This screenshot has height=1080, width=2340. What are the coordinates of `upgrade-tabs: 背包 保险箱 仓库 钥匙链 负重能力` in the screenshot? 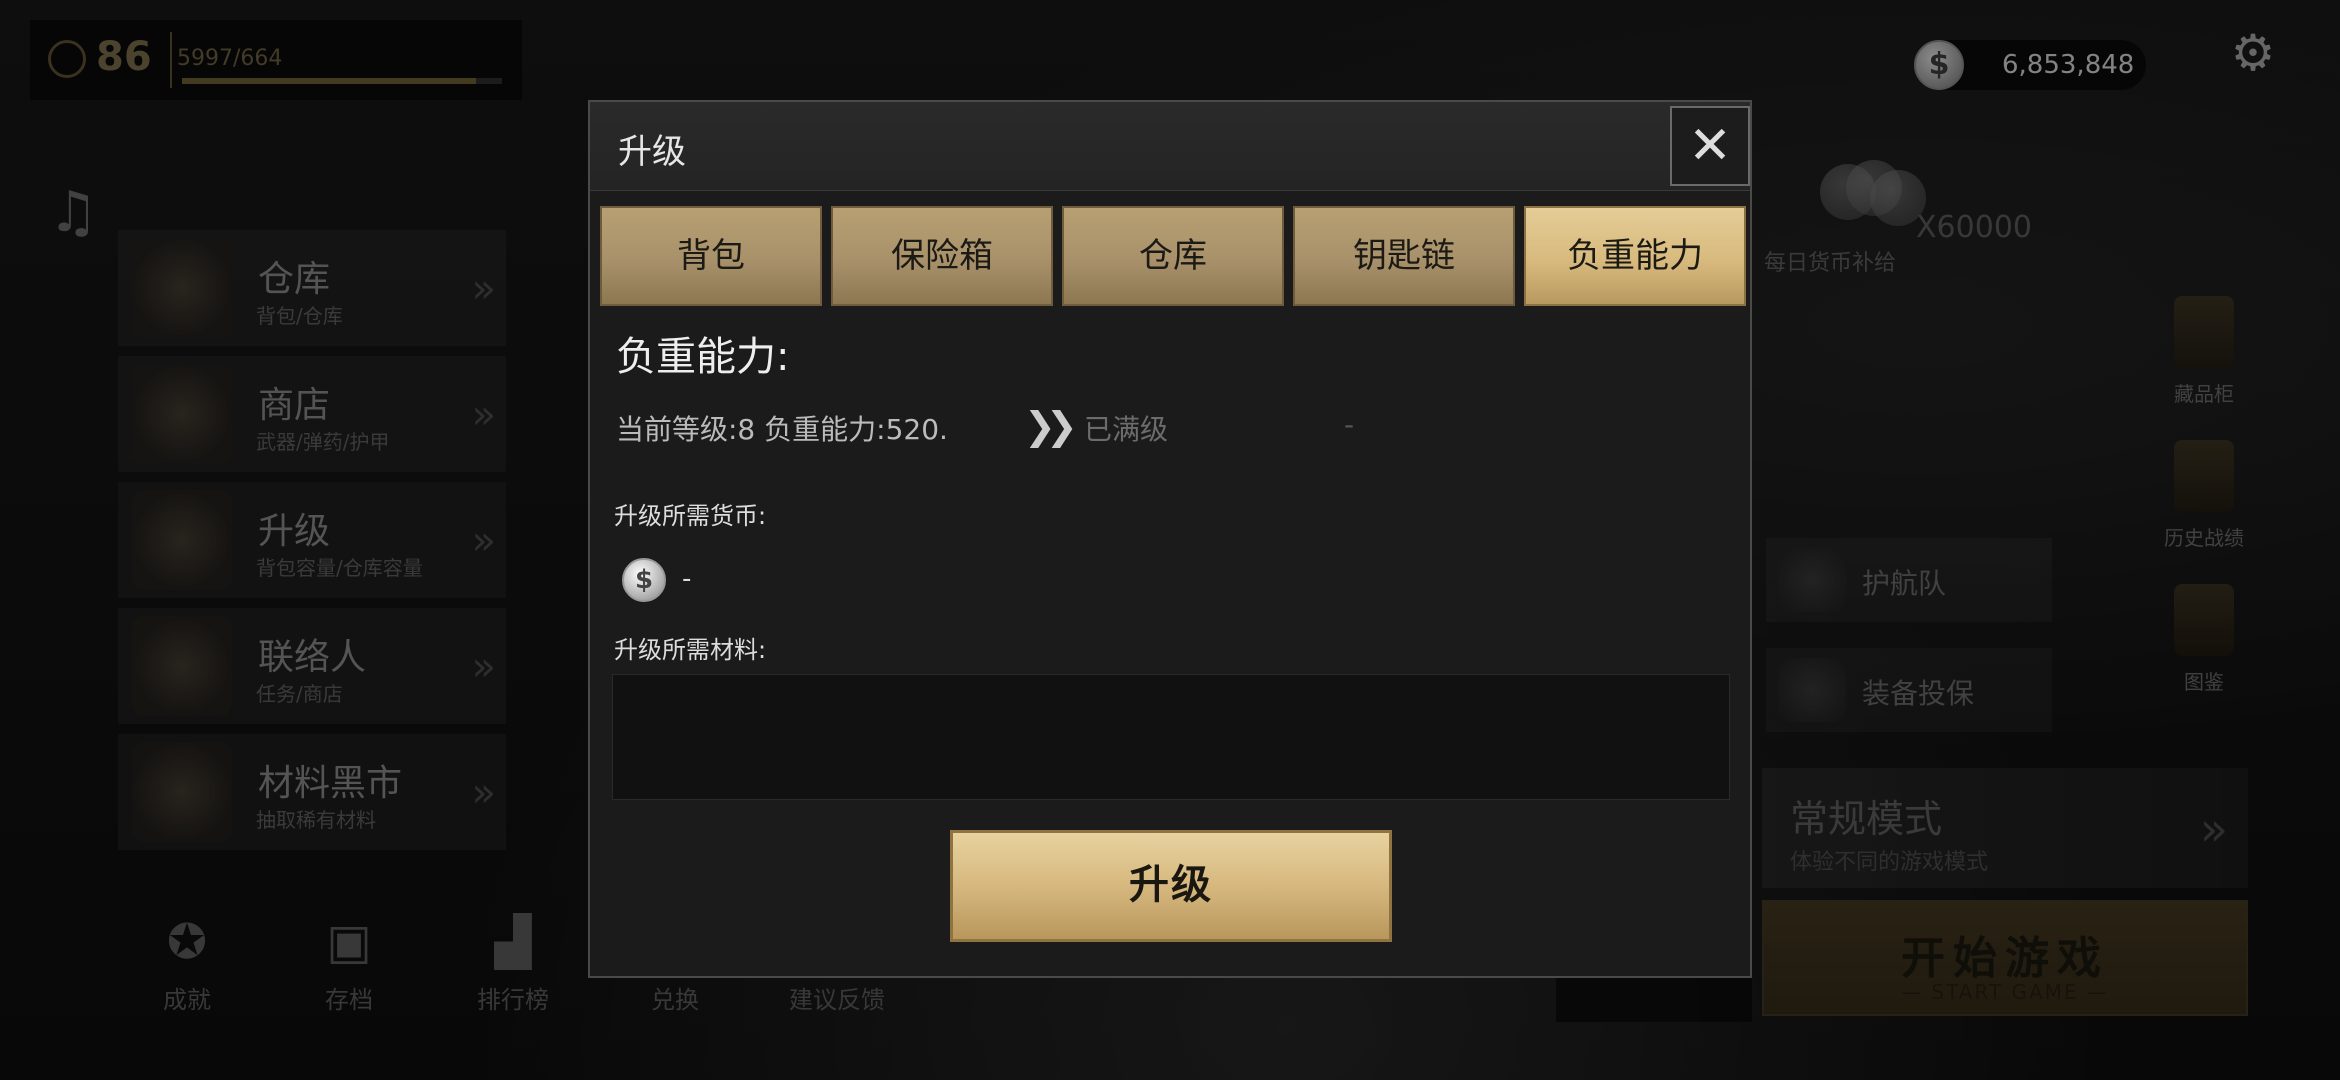 It's located at (1173, 256).